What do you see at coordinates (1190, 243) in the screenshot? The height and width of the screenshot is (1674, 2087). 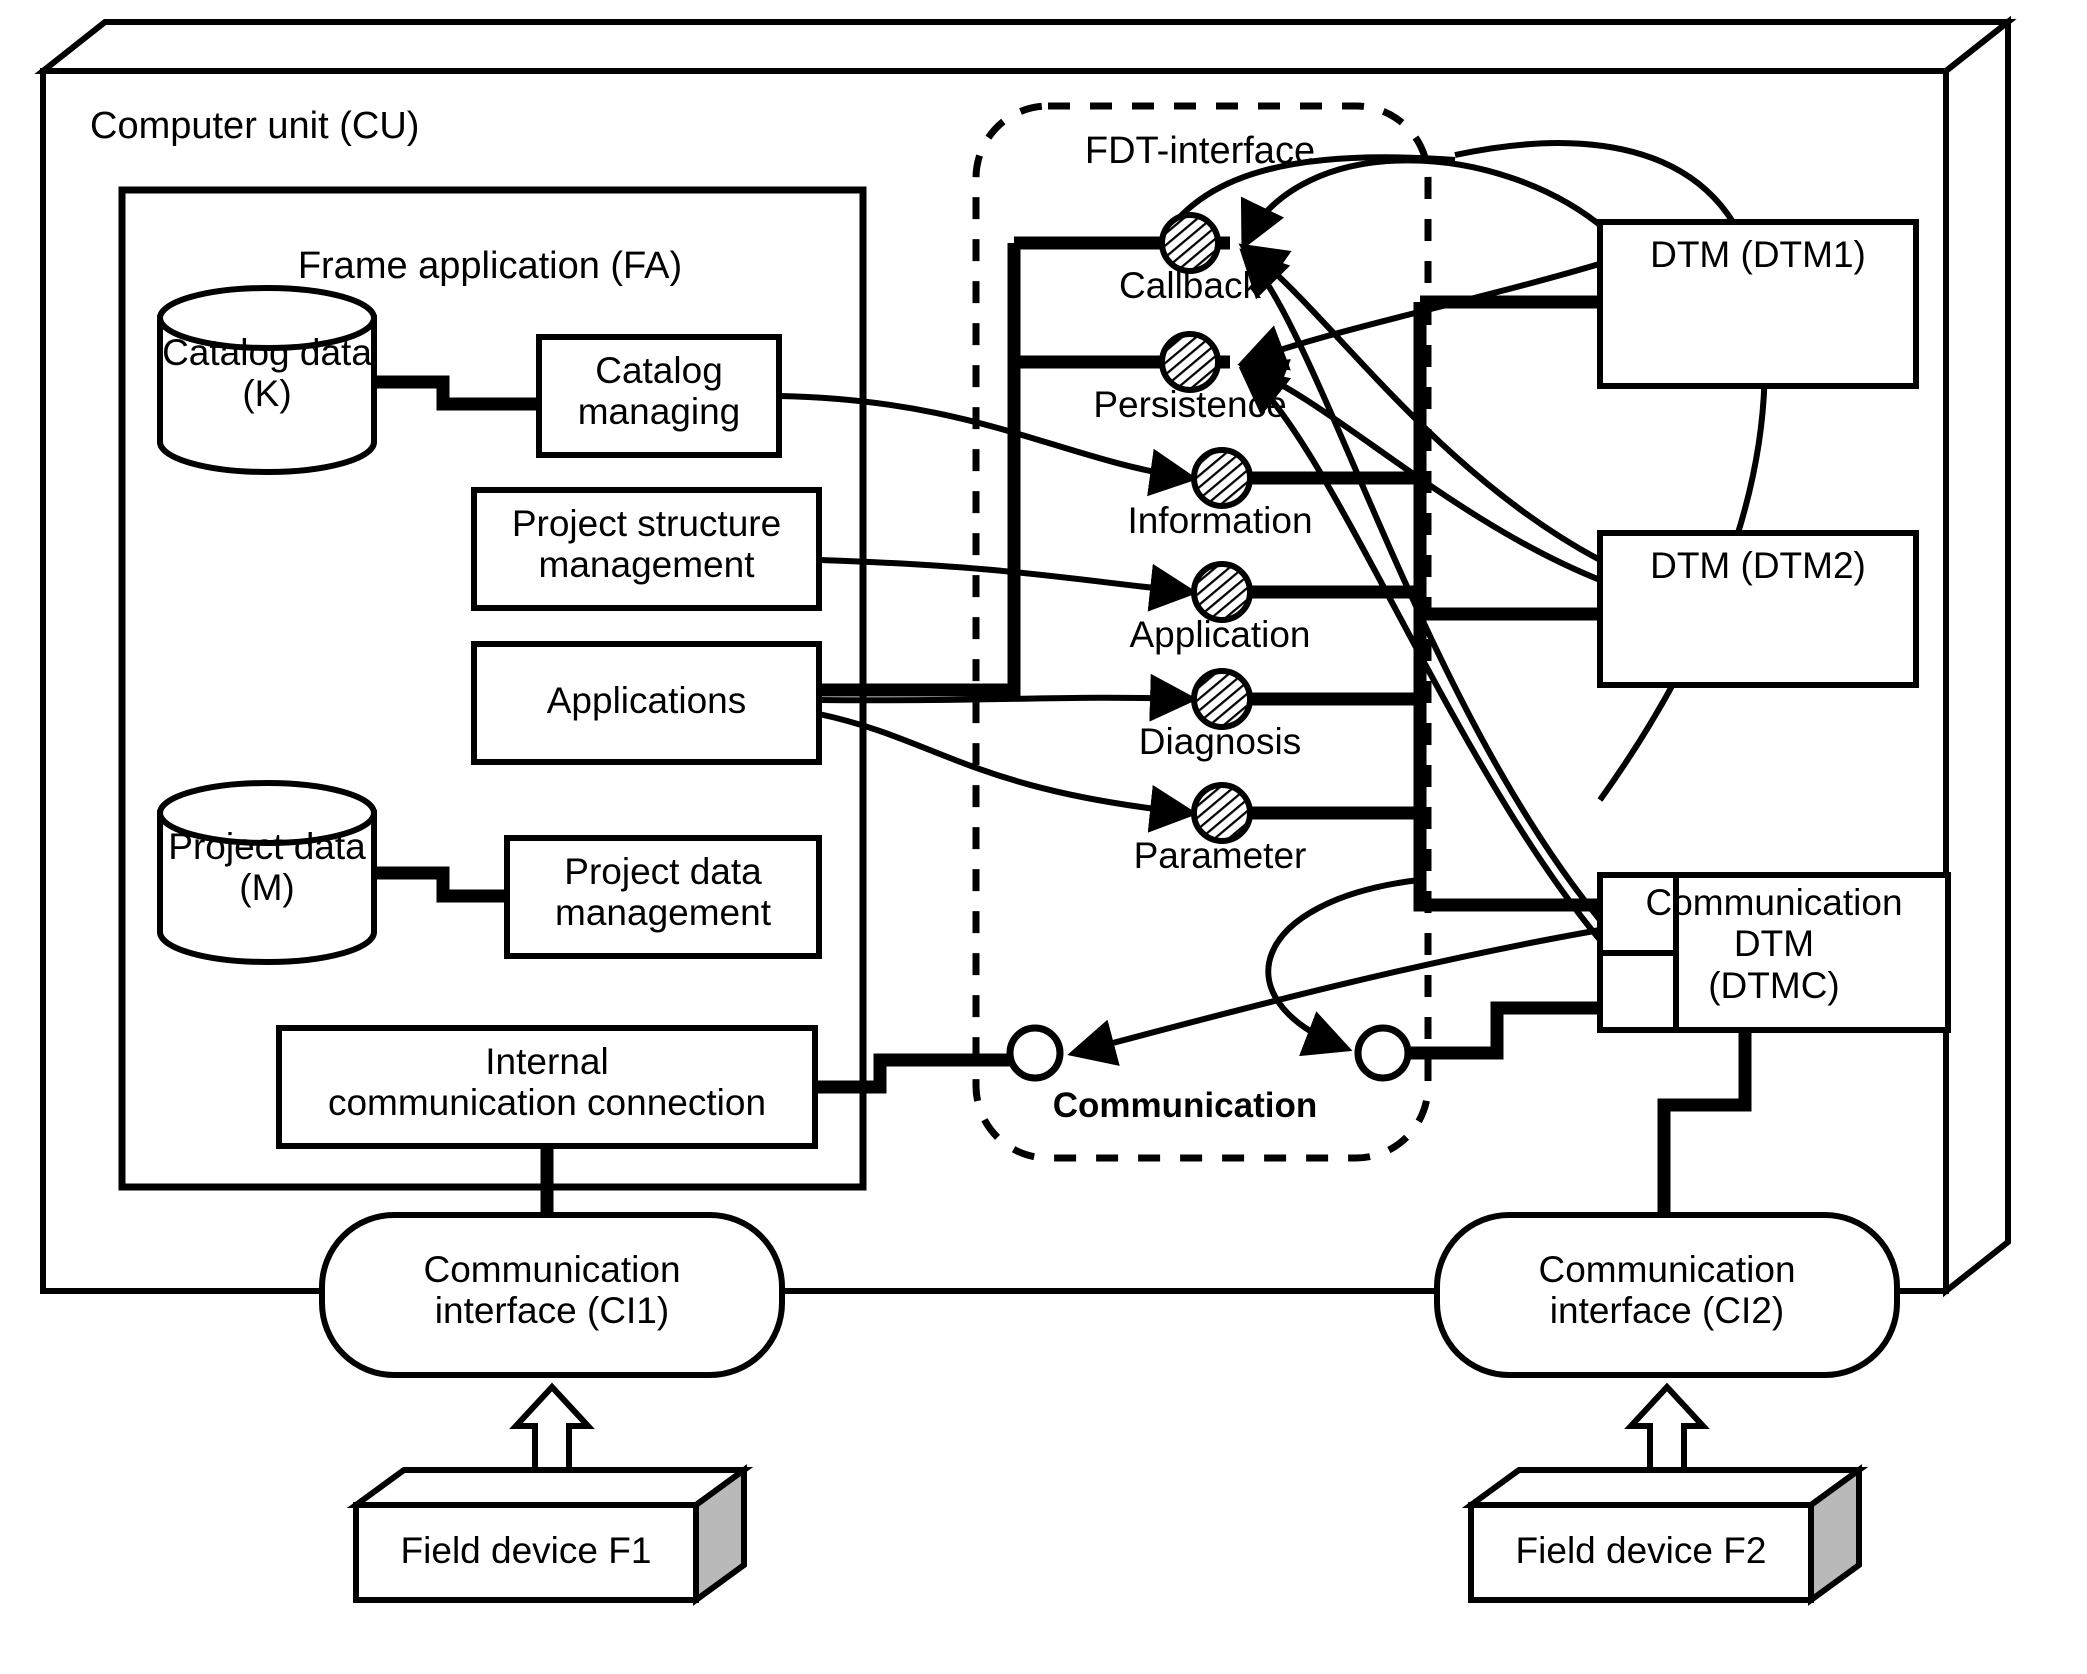 I see `callback-marker-icon` at bounding box center [1190, 243].